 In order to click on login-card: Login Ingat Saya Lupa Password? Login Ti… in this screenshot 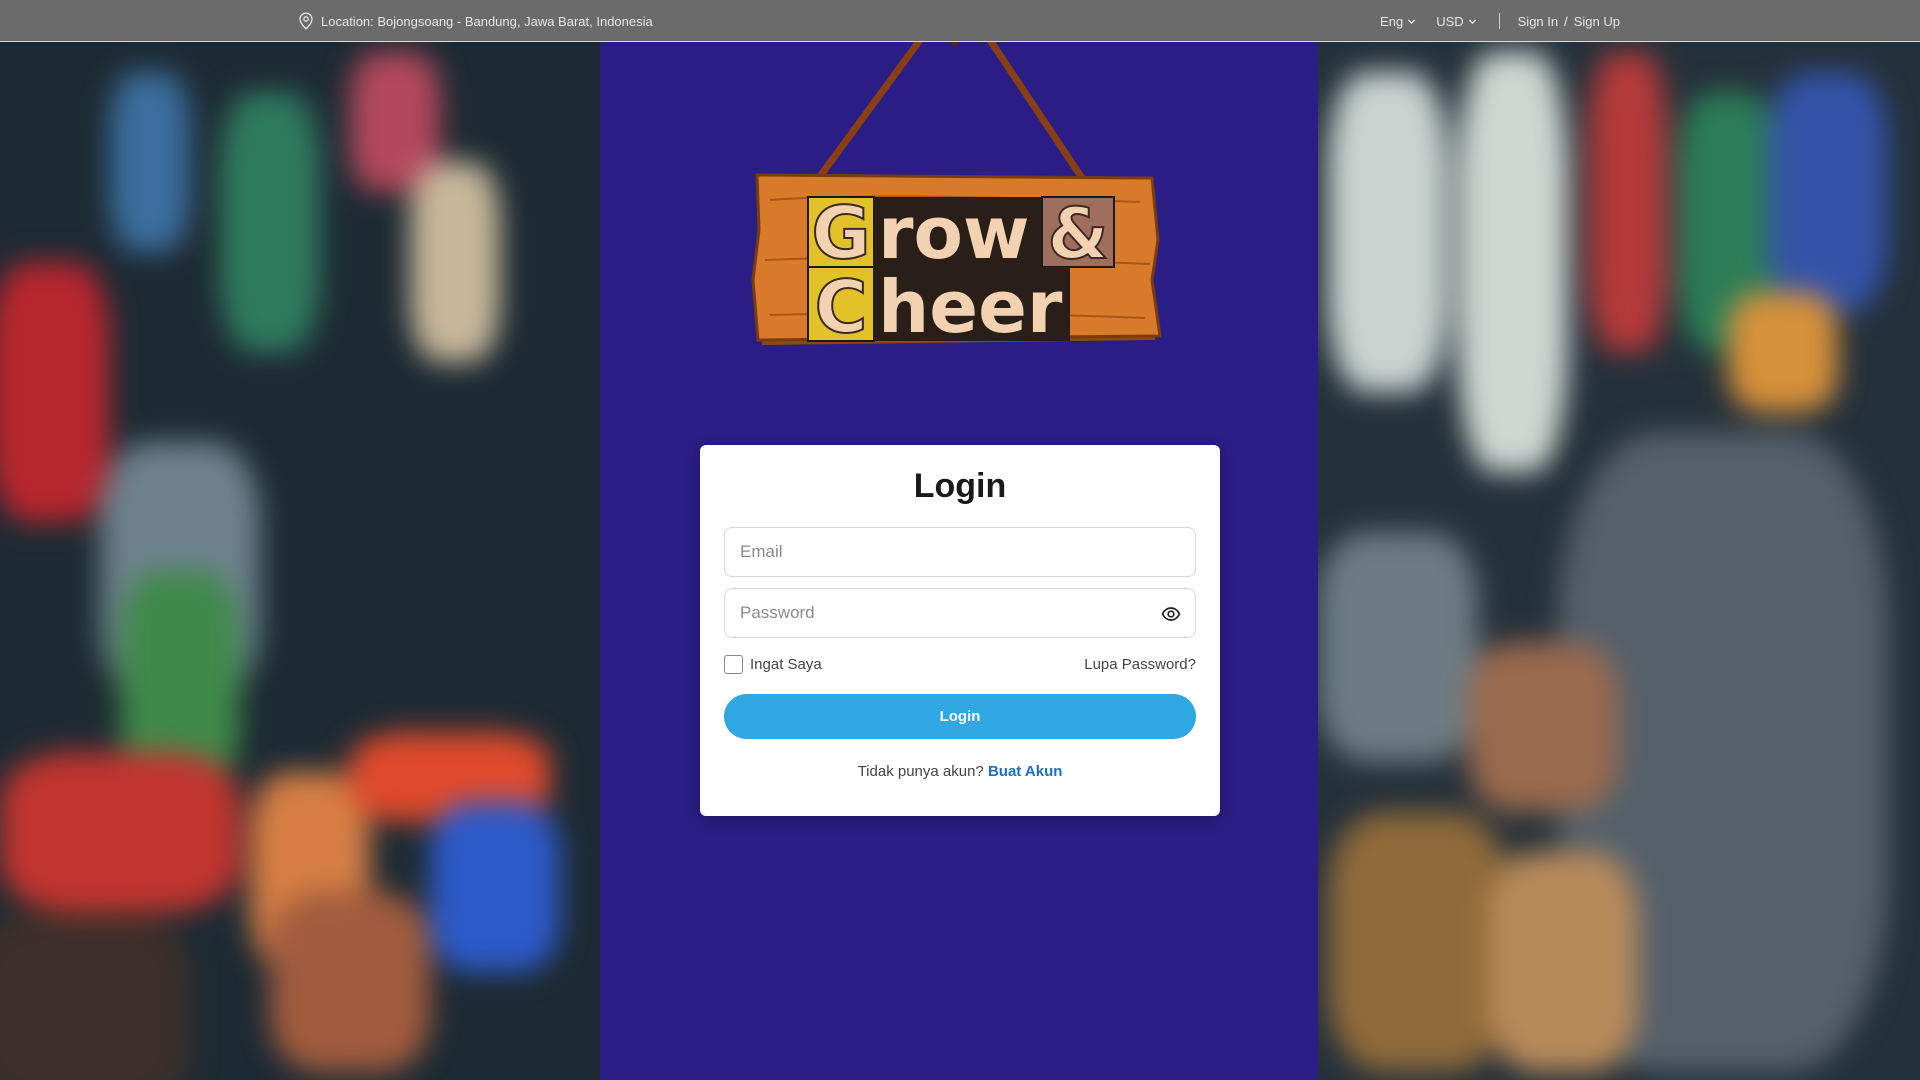, I will do `click(960, 630)`.